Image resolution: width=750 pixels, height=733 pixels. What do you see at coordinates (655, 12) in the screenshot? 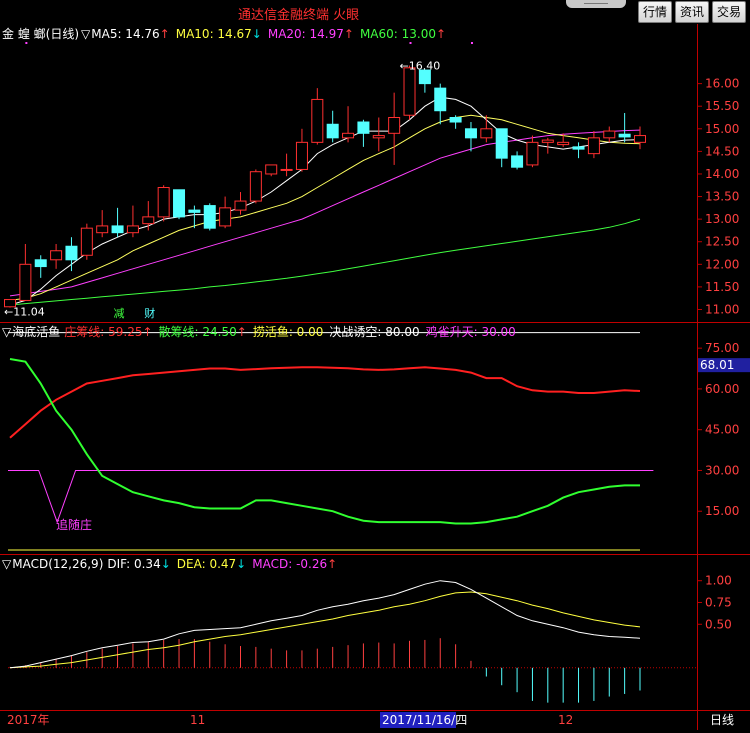
I see `quotes-button: 行情` at bounding box center [655, 12].